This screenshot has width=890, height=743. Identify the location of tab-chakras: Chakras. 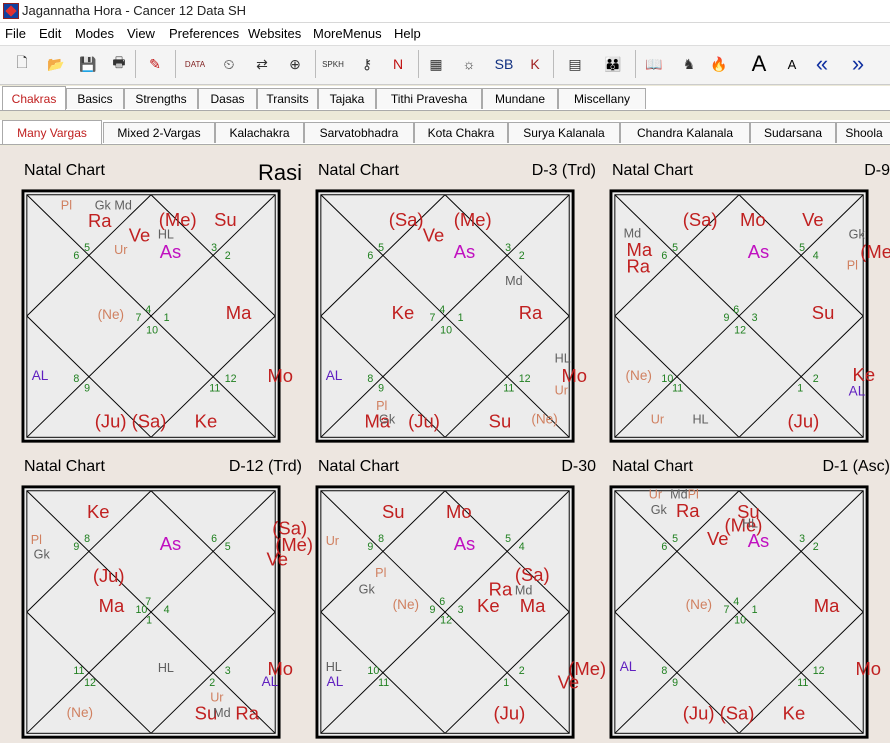
(34, 98).